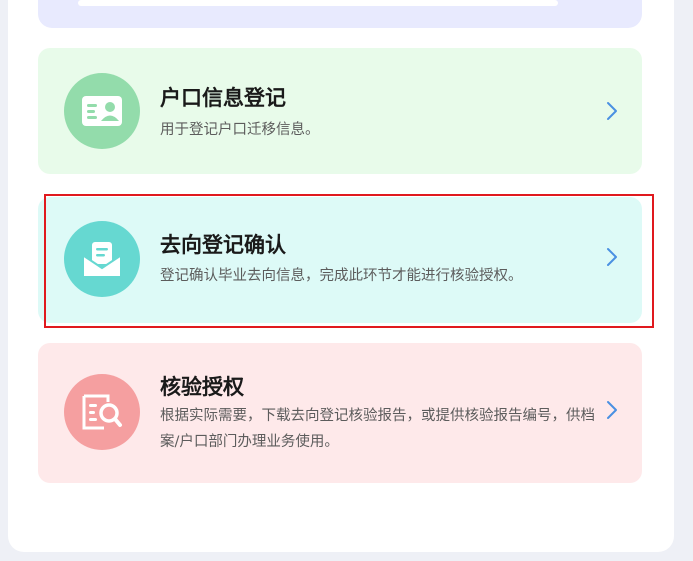  Describe the element at coordinates (223, 98) in the screenshot. I see `card-title: 户口信息登记` at that location.